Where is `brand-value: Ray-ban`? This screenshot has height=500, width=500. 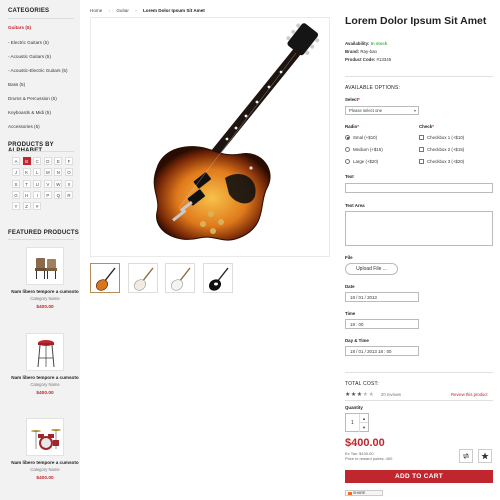
brand-value: Ray-ban is located at coordinates (368, 51).